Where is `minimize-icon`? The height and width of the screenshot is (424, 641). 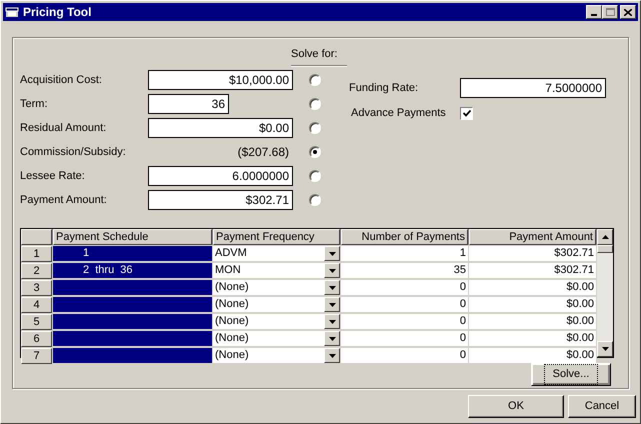 minimize-icon is located at coordinates (594, 15).